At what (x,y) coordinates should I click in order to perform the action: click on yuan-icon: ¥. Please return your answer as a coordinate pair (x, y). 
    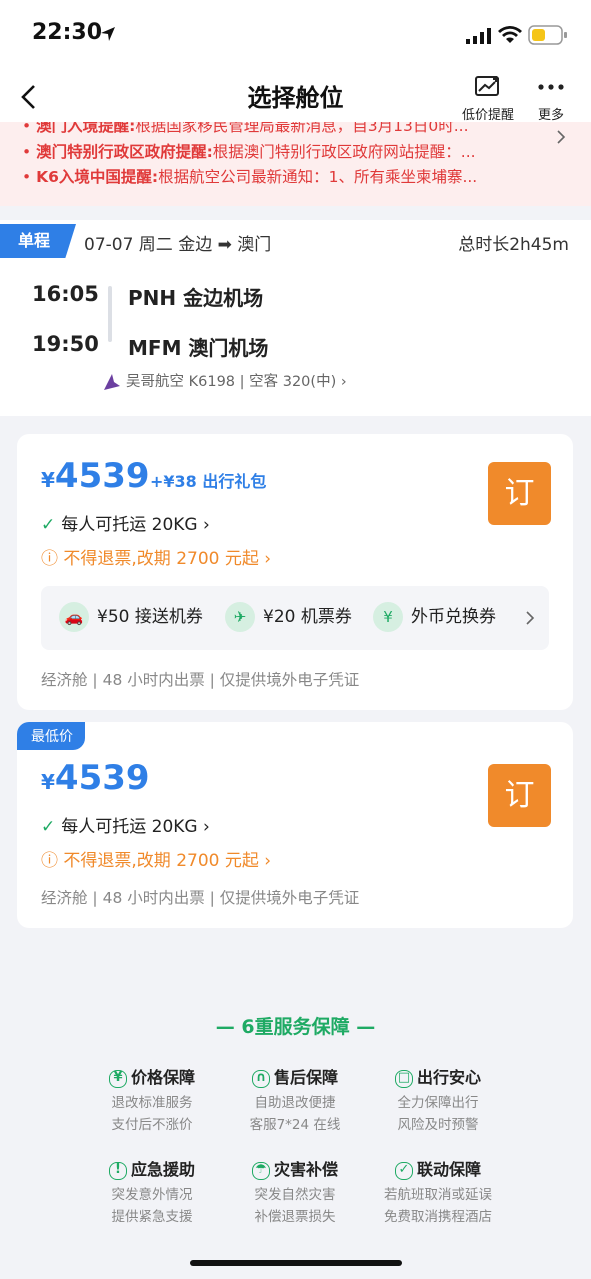
    Looking at the image, I should click on (117, 1078).